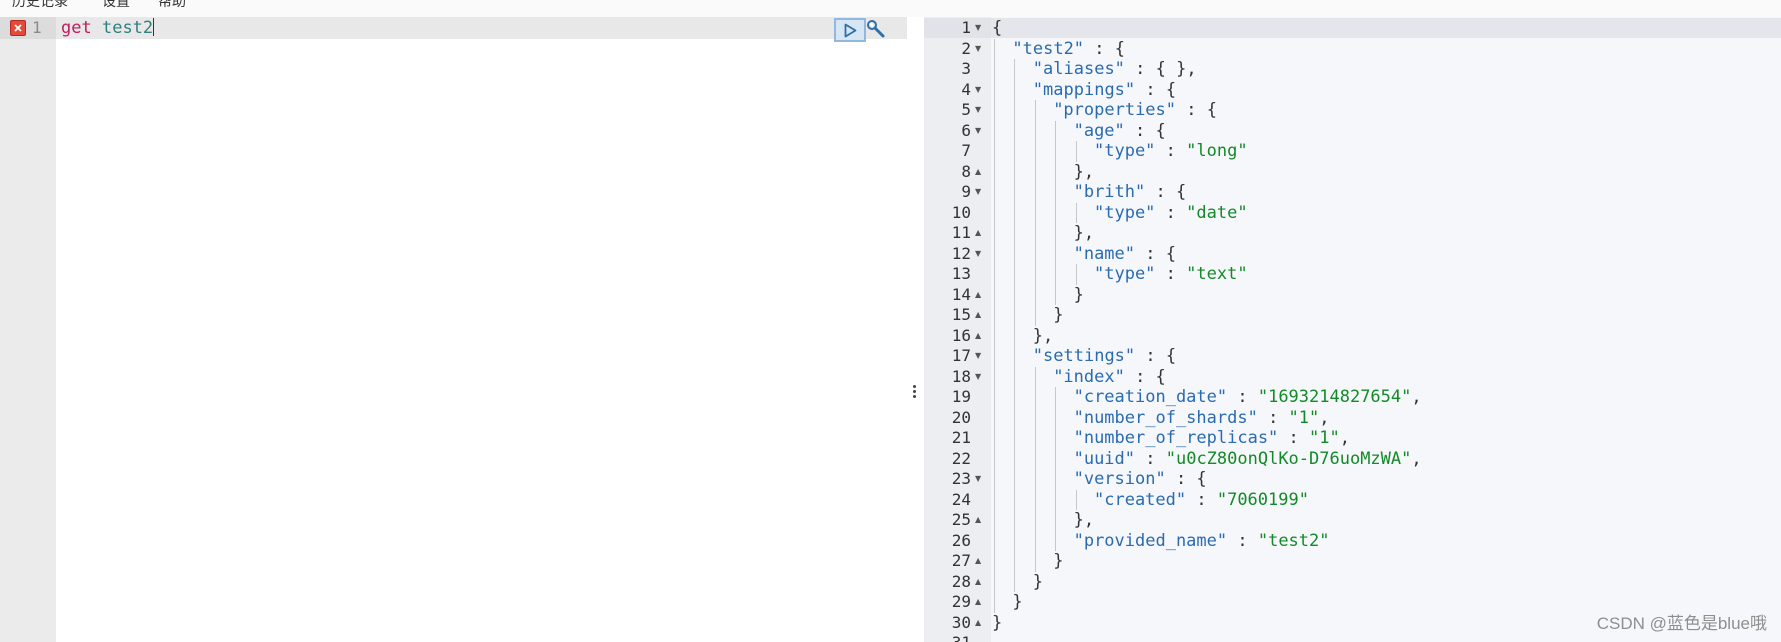 This screenshot has width=1781, height=642. I want to click on json-value: "date", so click(1217, 212).